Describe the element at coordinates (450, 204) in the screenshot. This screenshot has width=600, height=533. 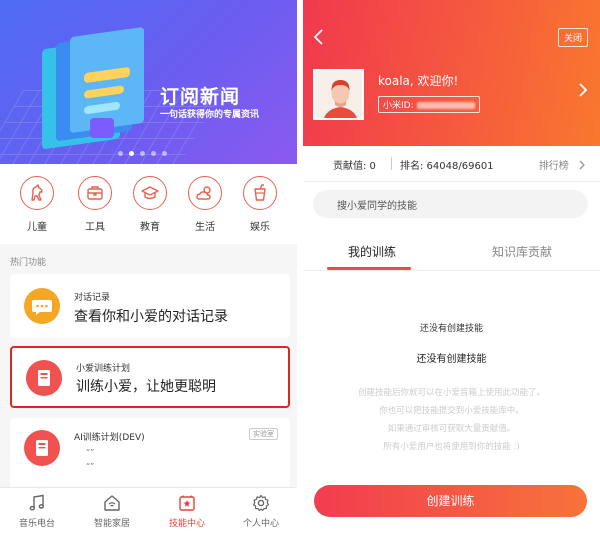
I see `skill-search-input: 搜小爱同学的技能` at that location.